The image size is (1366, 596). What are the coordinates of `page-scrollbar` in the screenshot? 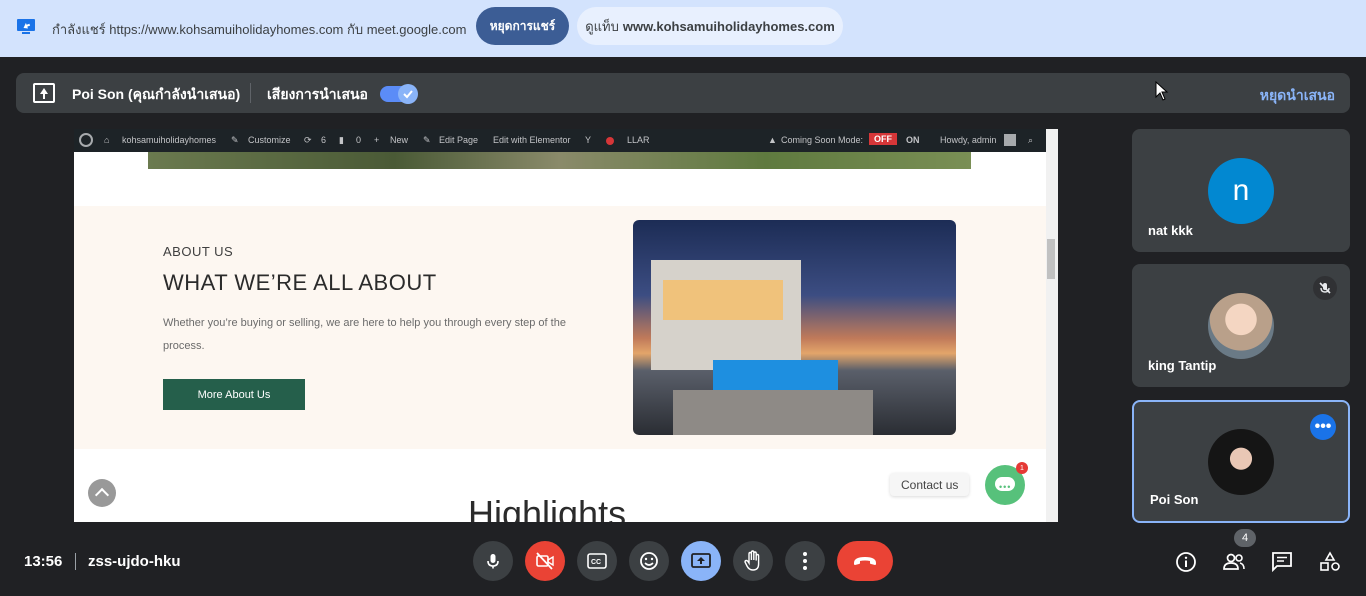 It's located at (1052, 325).